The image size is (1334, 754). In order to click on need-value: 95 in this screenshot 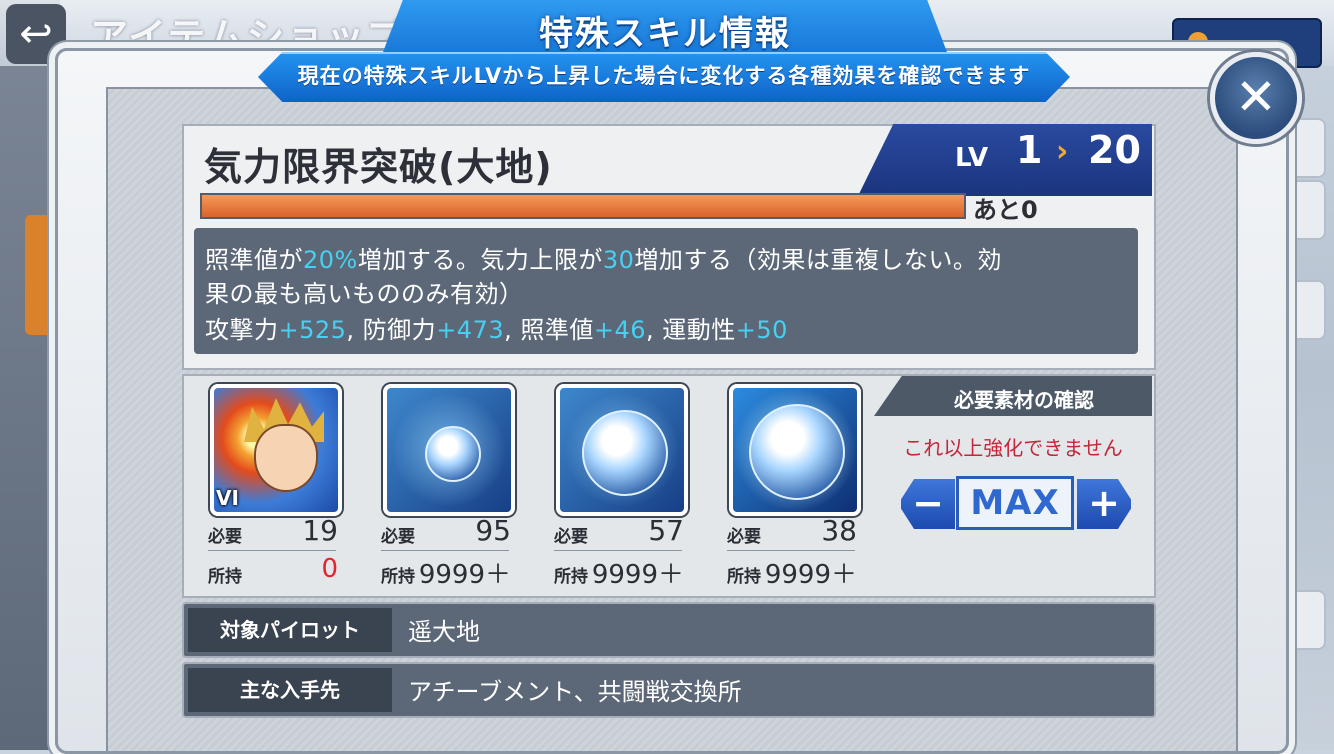, I will do `click(493, 530)`.